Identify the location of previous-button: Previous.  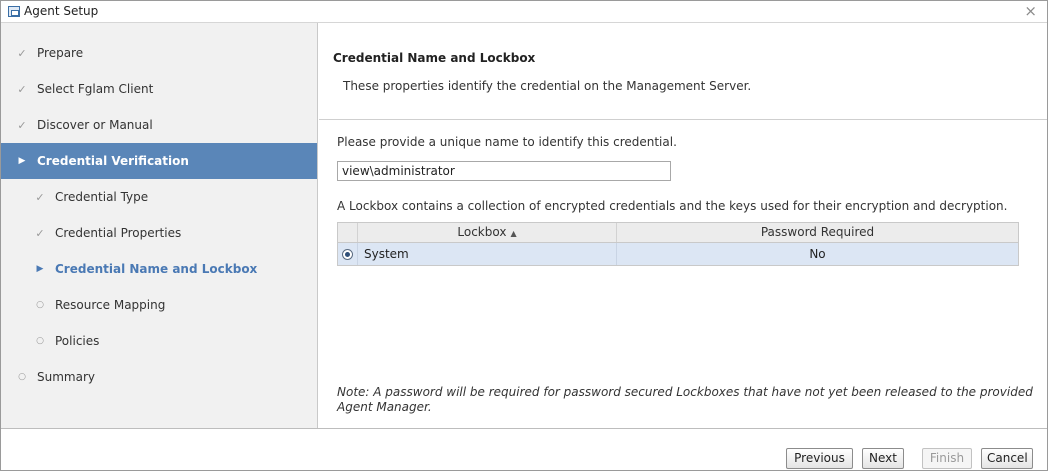
(819, 458).